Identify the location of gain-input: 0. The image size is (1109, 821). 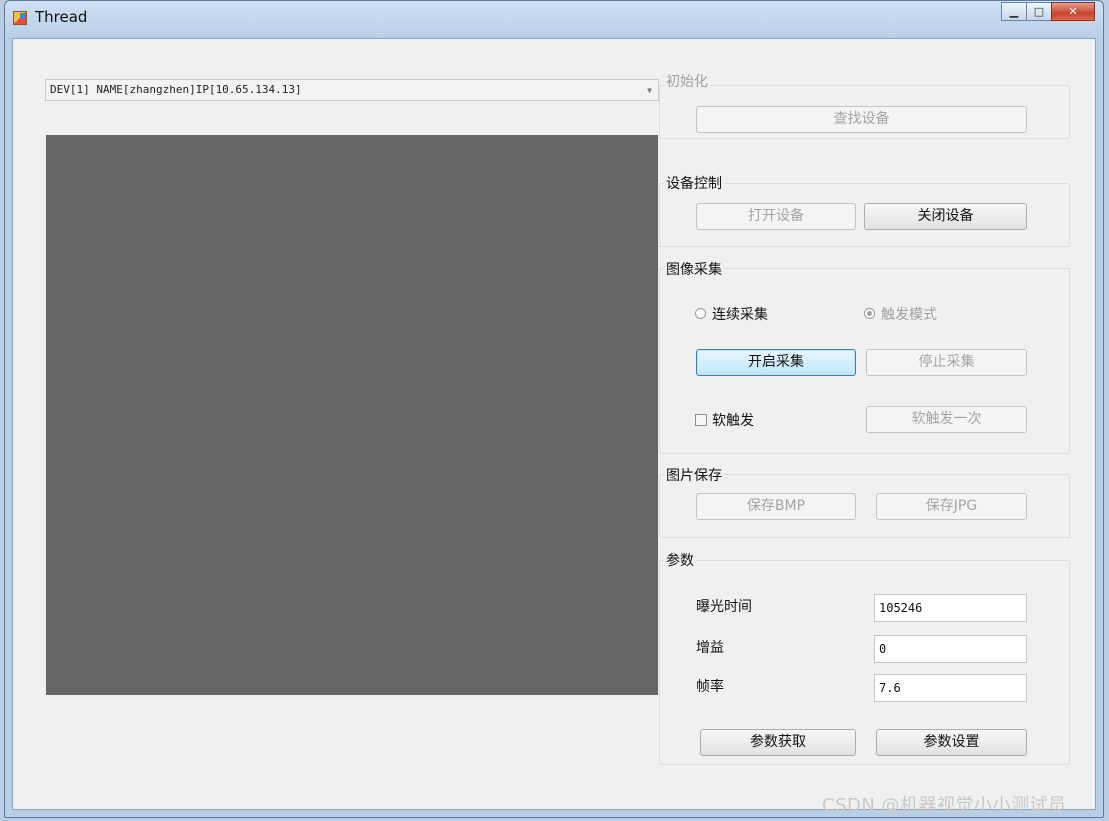
(950, 649).